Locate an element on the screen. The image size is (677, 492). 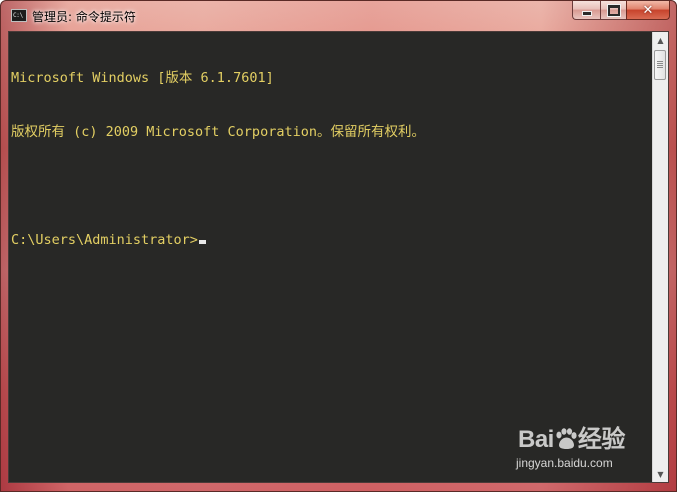
close-button: ✕ is located at coordinates (648, 10).